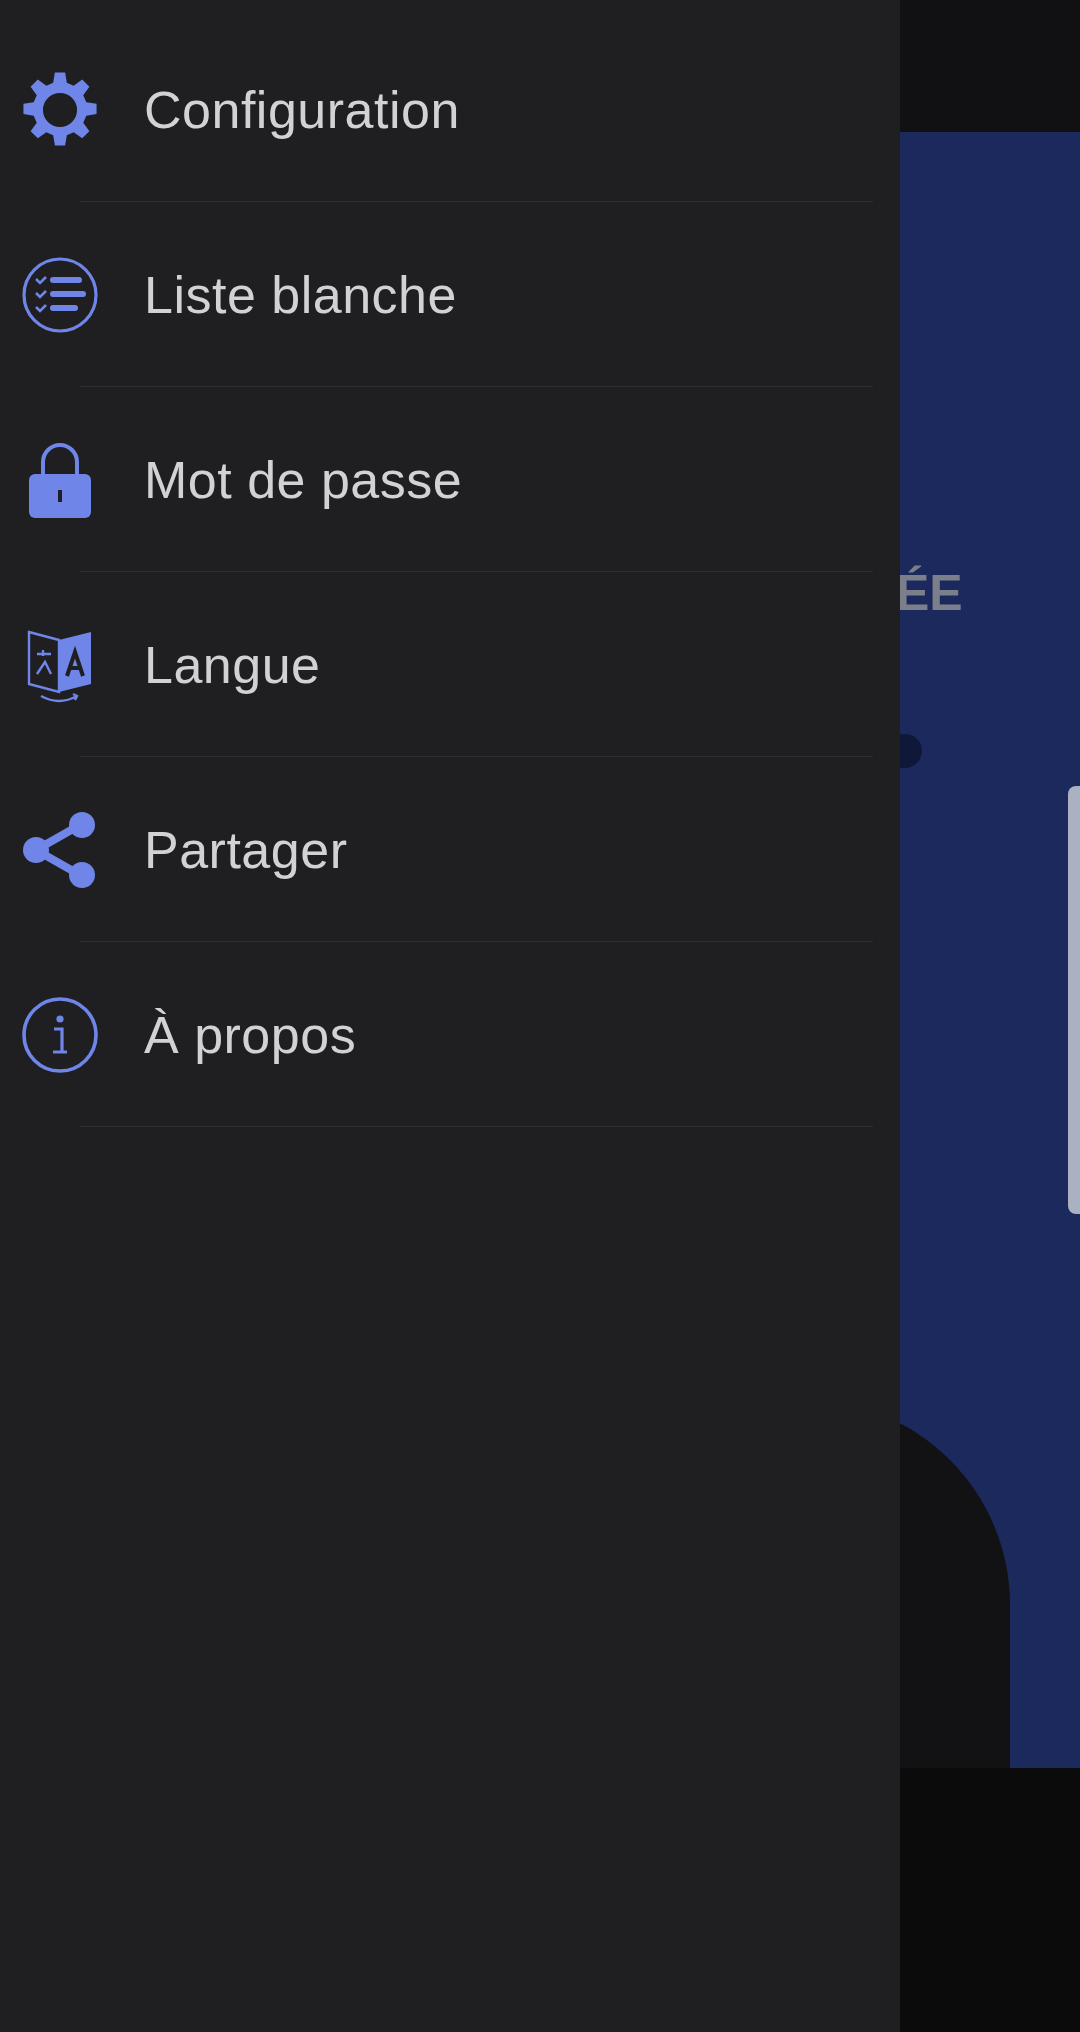 The height and width of the screenshot is (2032, 1080). What do you see at coordinates (931, 593) in the screenshot?
I see `heading-text: ÉE` at bounding box center [931, 593].